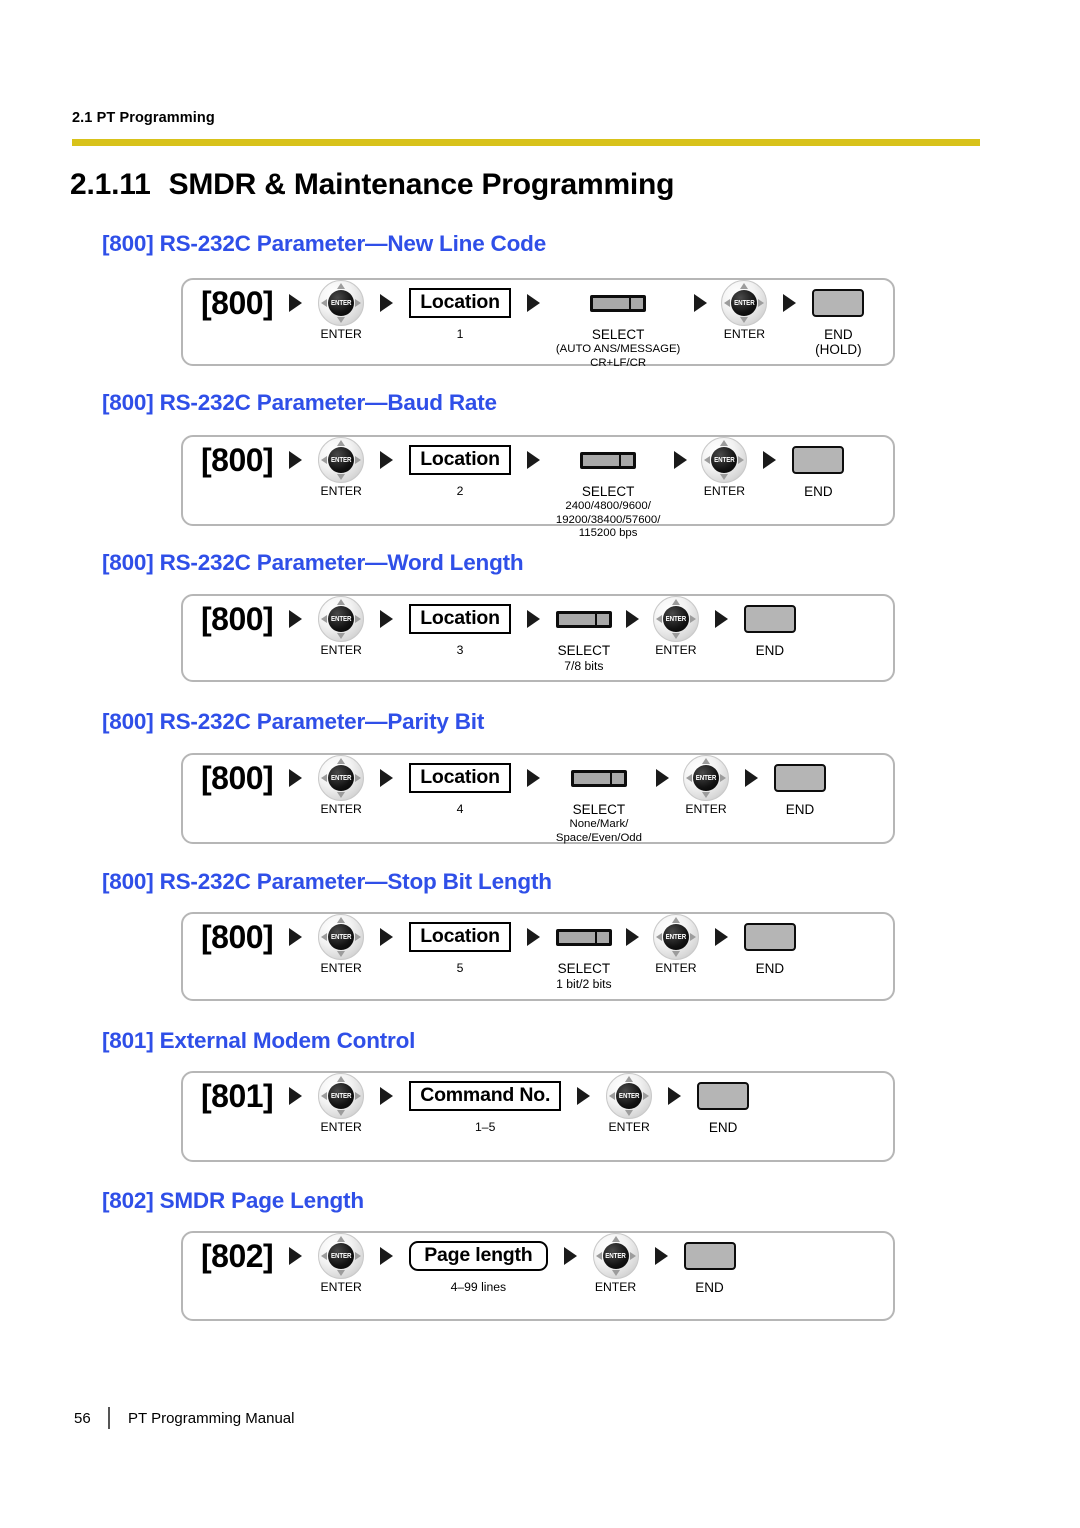  I want to click on flow-step-select: SELECT None/Mark/Space/Even/Odd, so click(599, 800).